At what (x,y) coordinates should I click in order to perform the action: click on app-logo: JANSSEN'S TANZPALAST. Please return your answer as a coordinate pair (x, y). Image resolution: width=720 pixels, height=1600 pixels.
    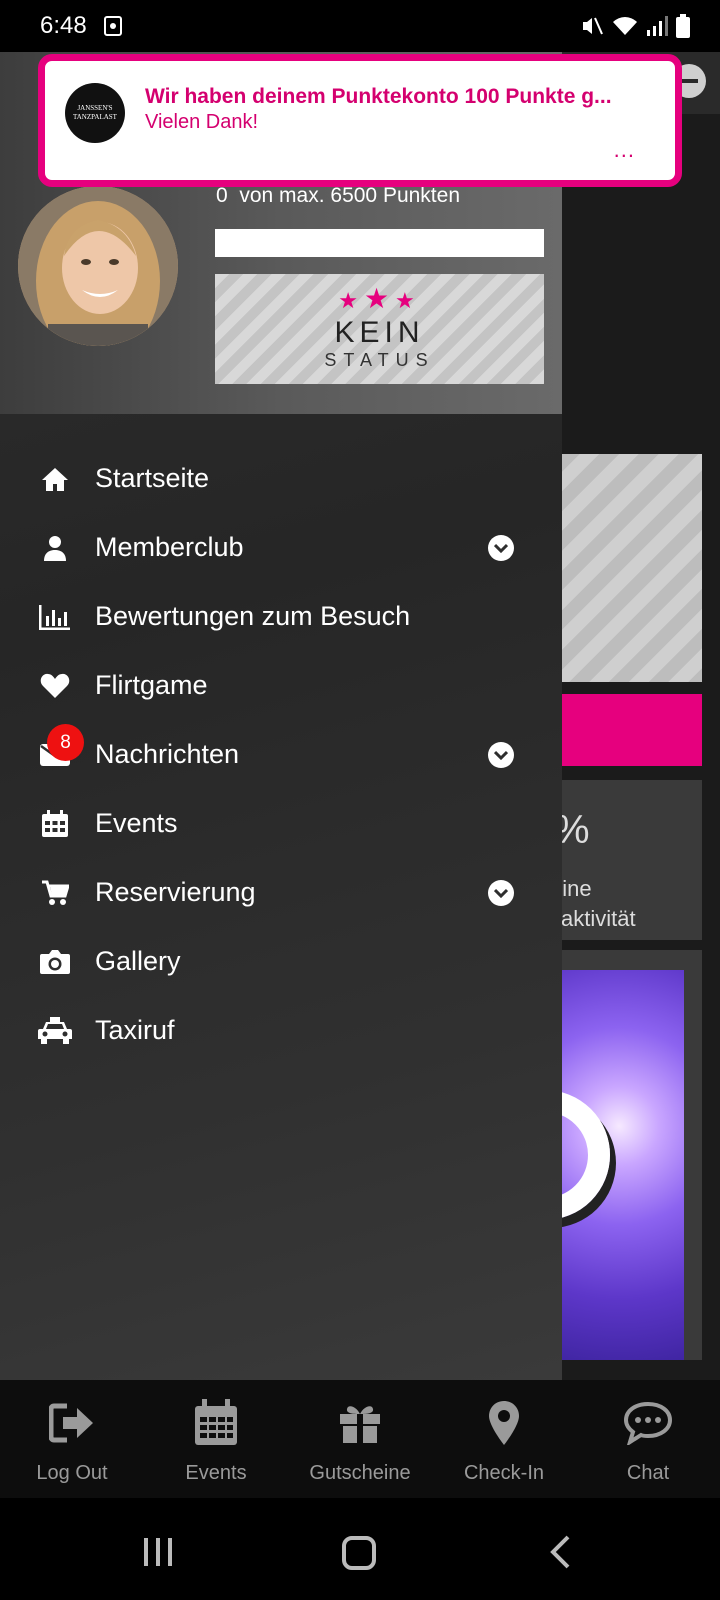
    Looking at the image, I should click on (95, 113).